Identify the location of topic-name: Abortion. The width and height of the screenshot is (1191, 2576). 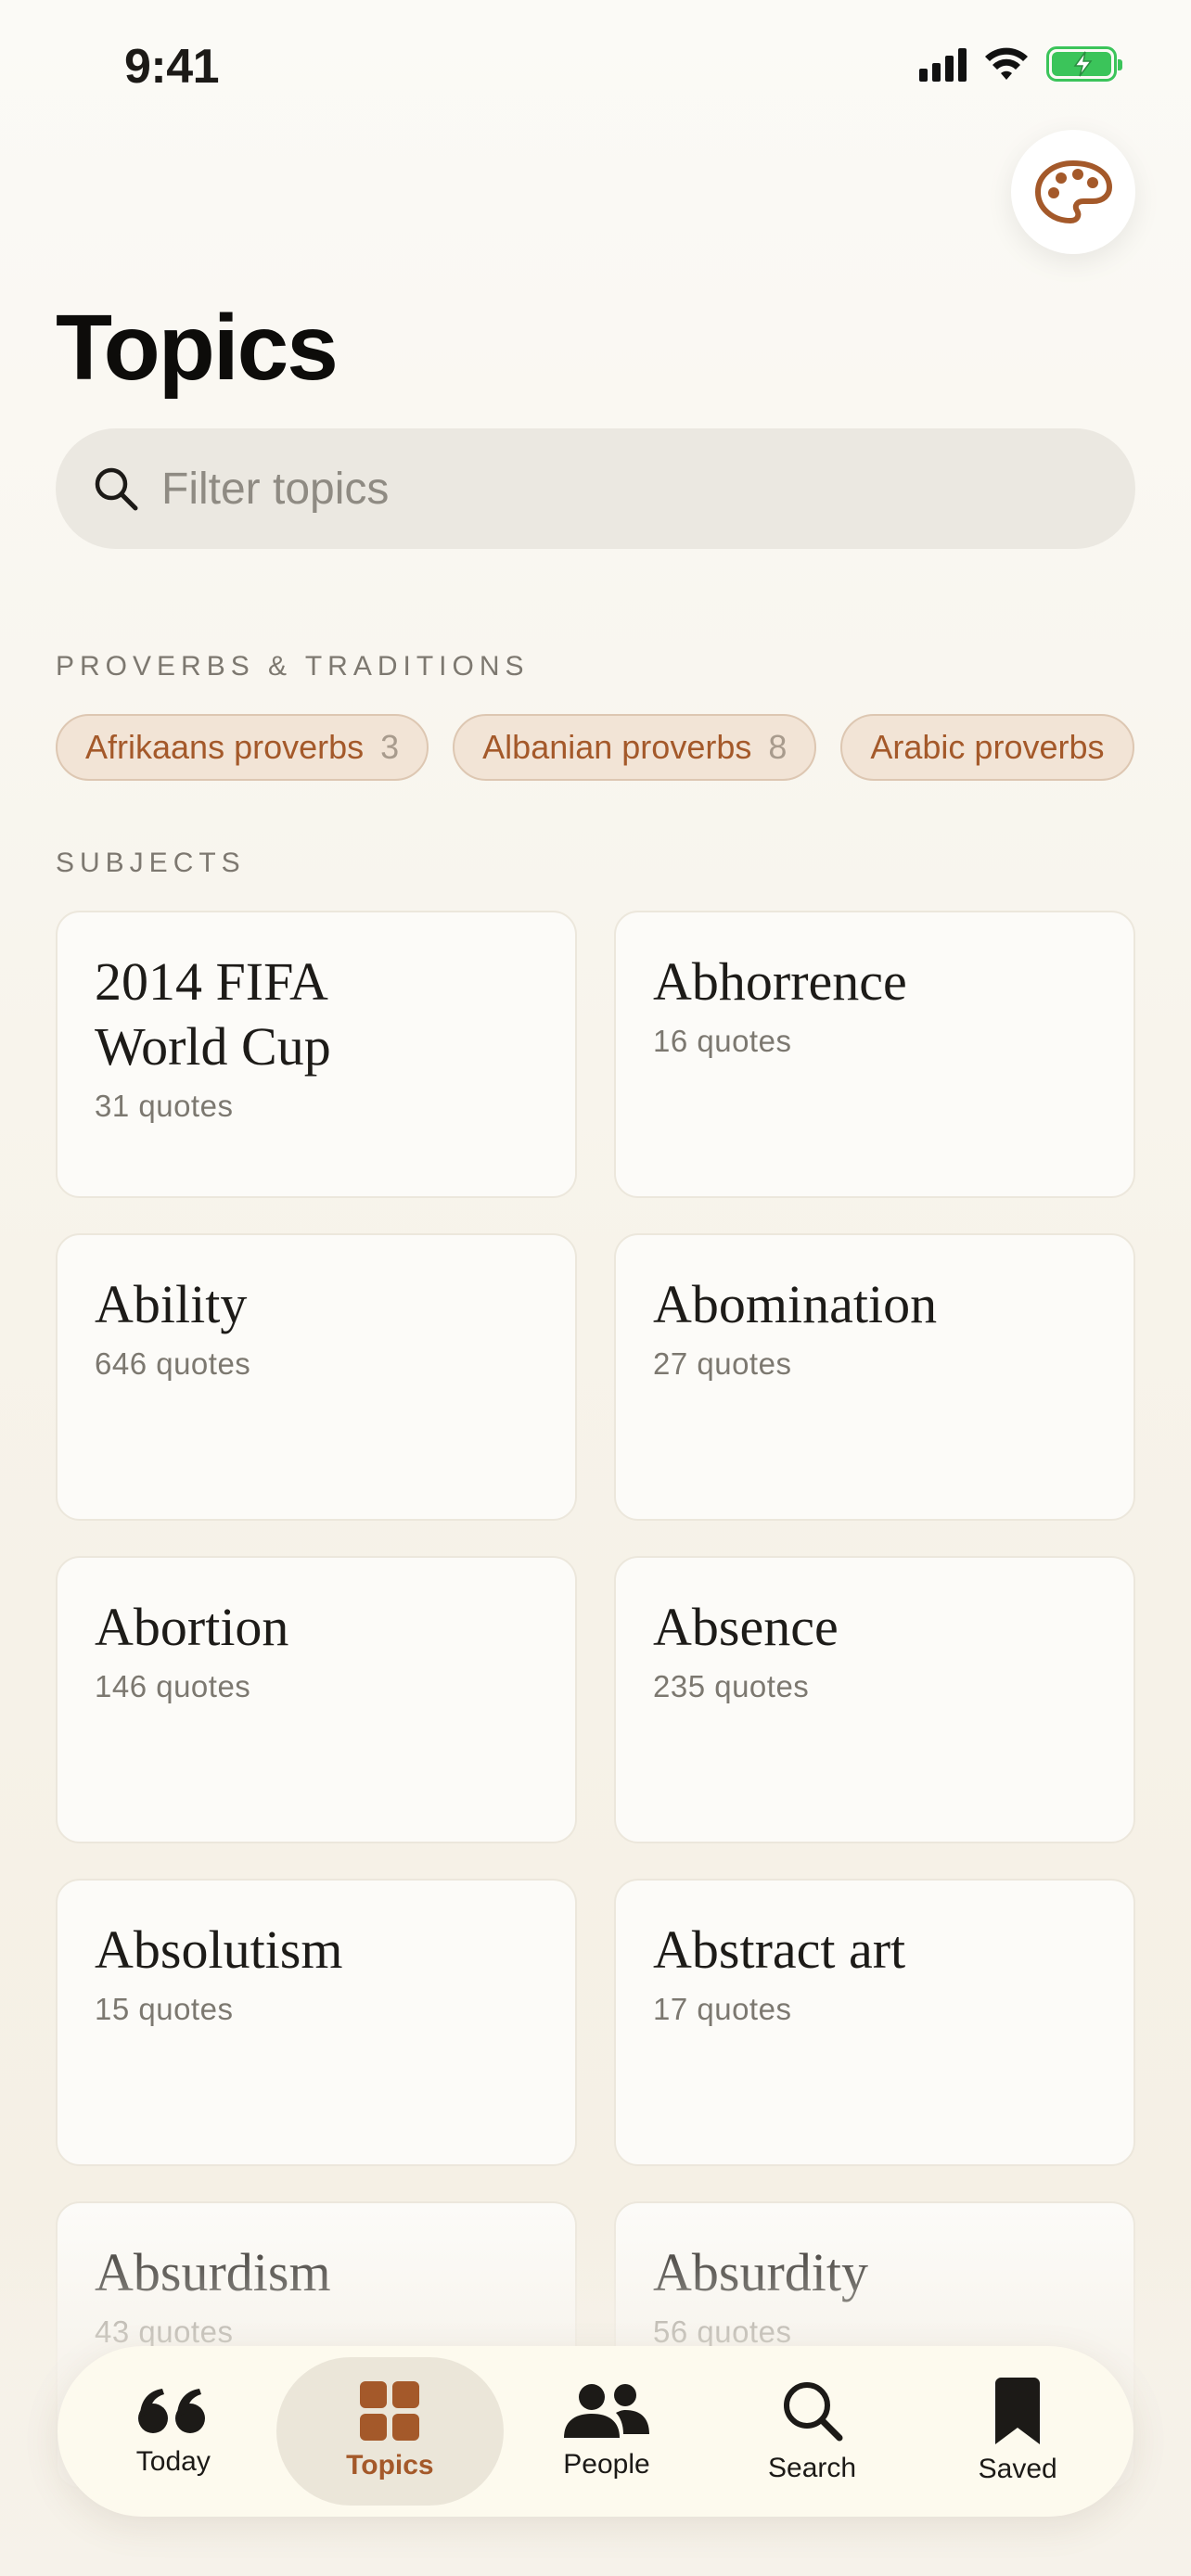
(192, 1627).